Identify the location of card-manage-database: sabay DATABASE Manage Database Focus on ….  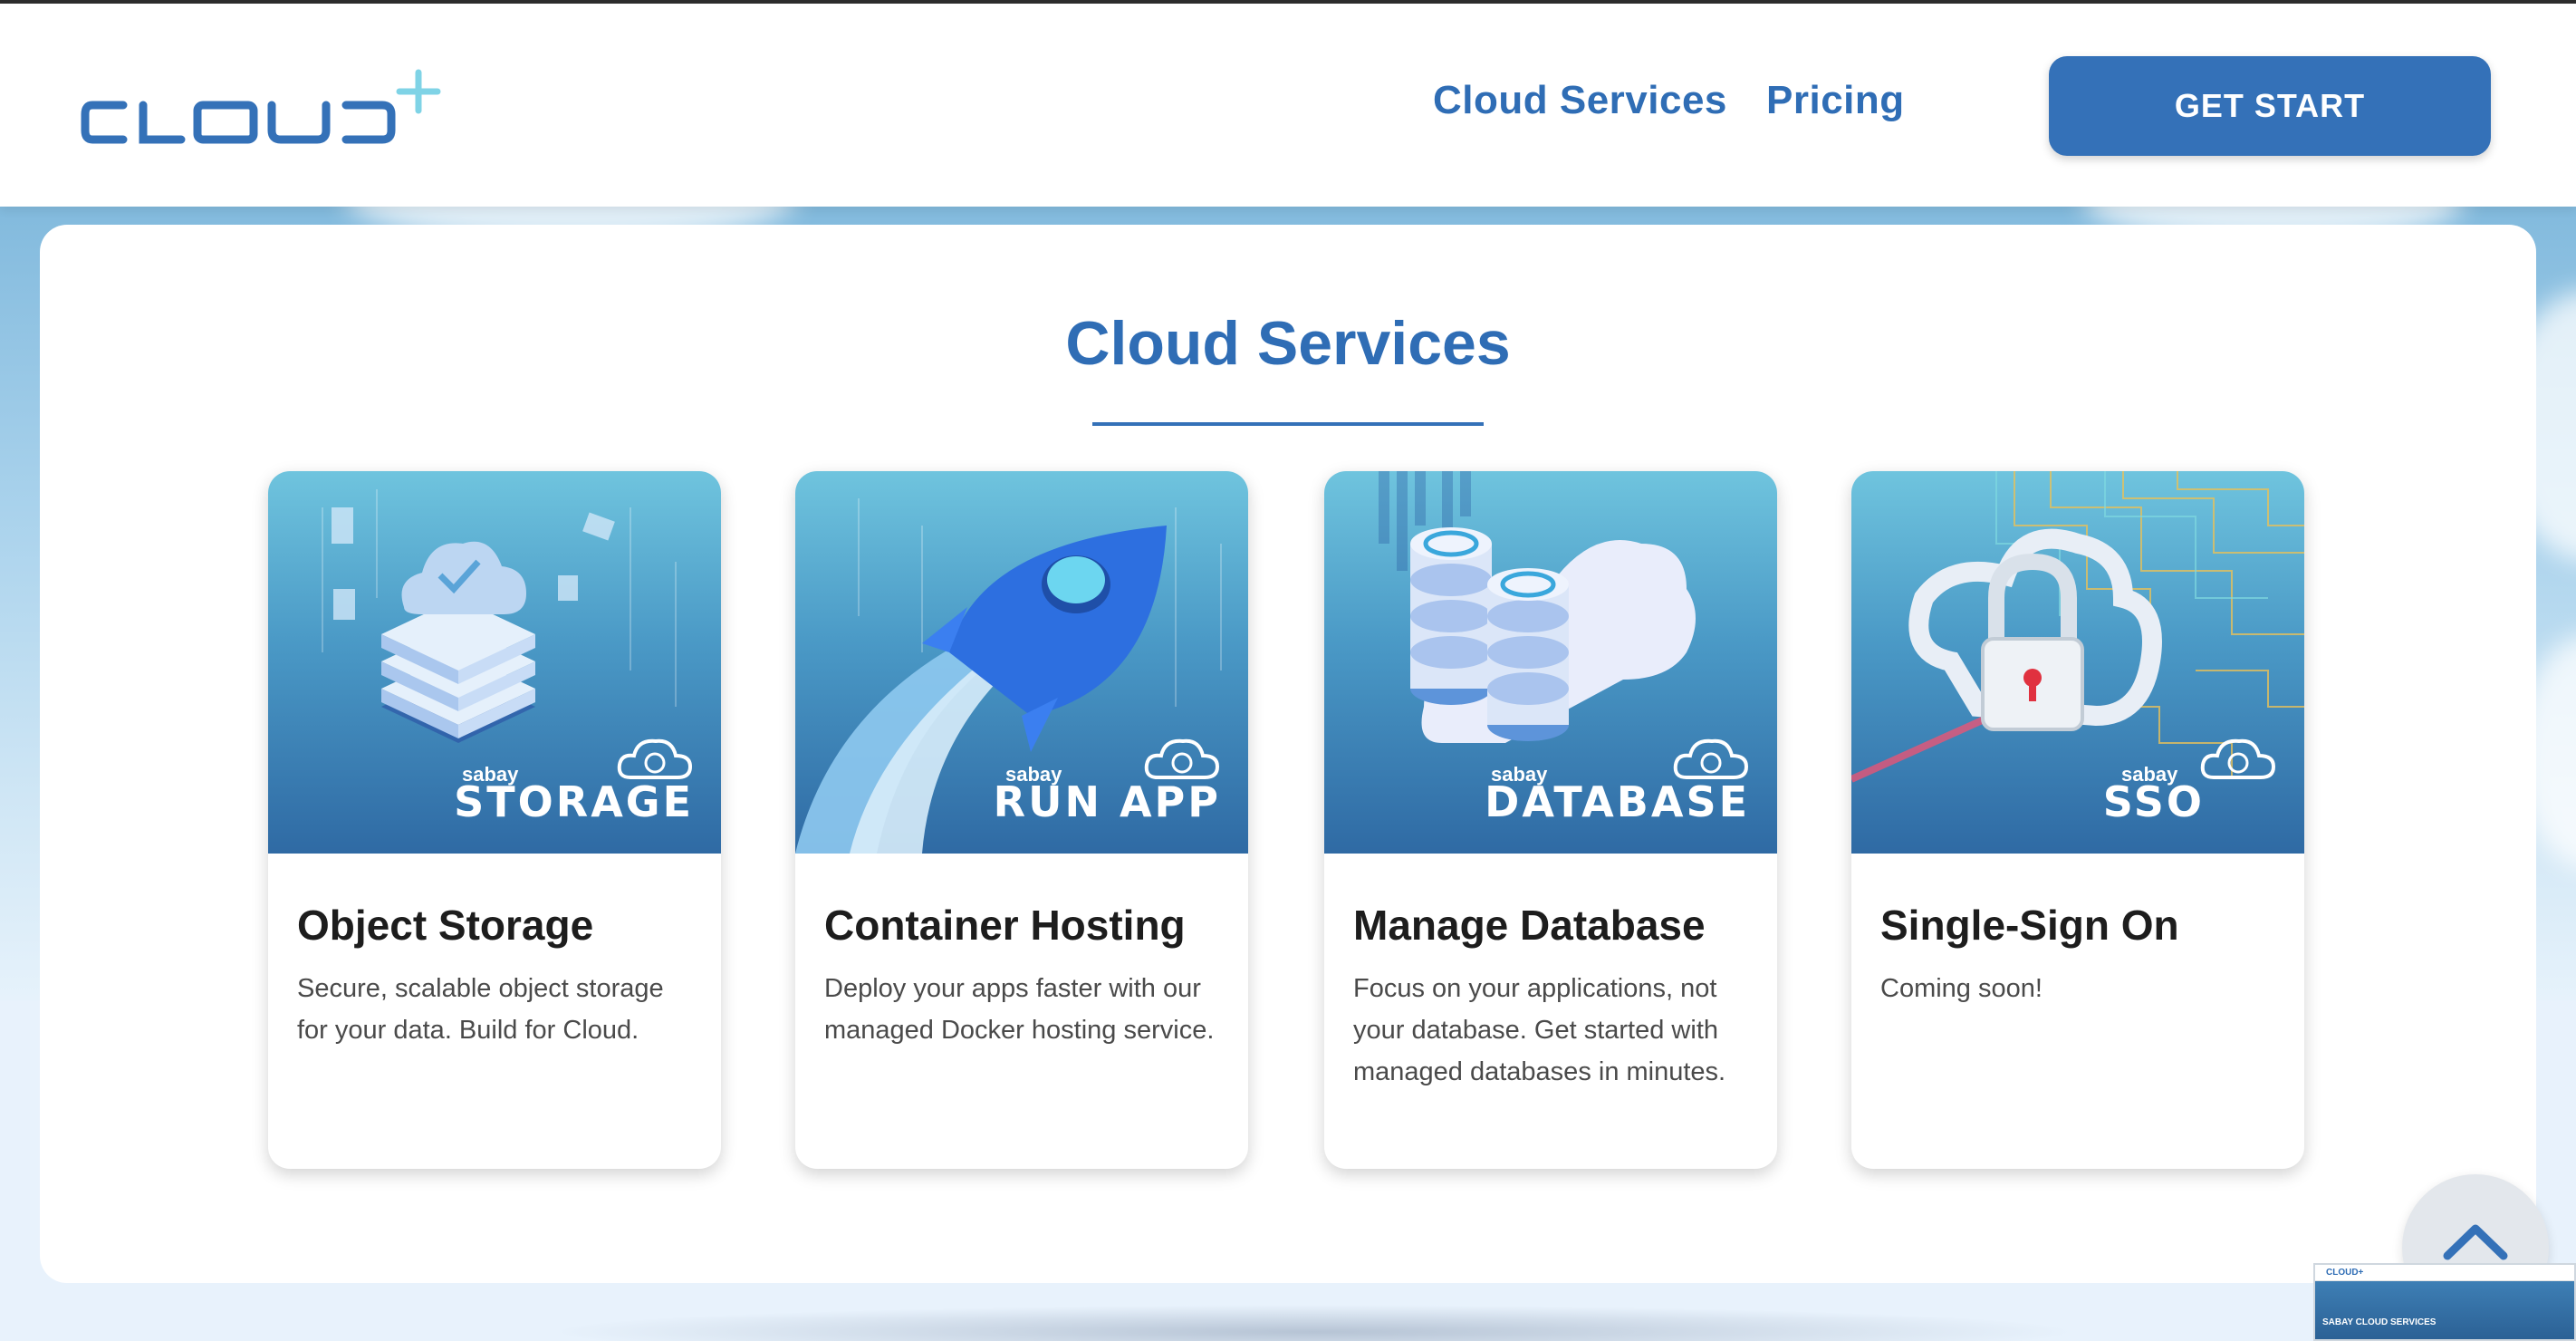
(1550, 820).